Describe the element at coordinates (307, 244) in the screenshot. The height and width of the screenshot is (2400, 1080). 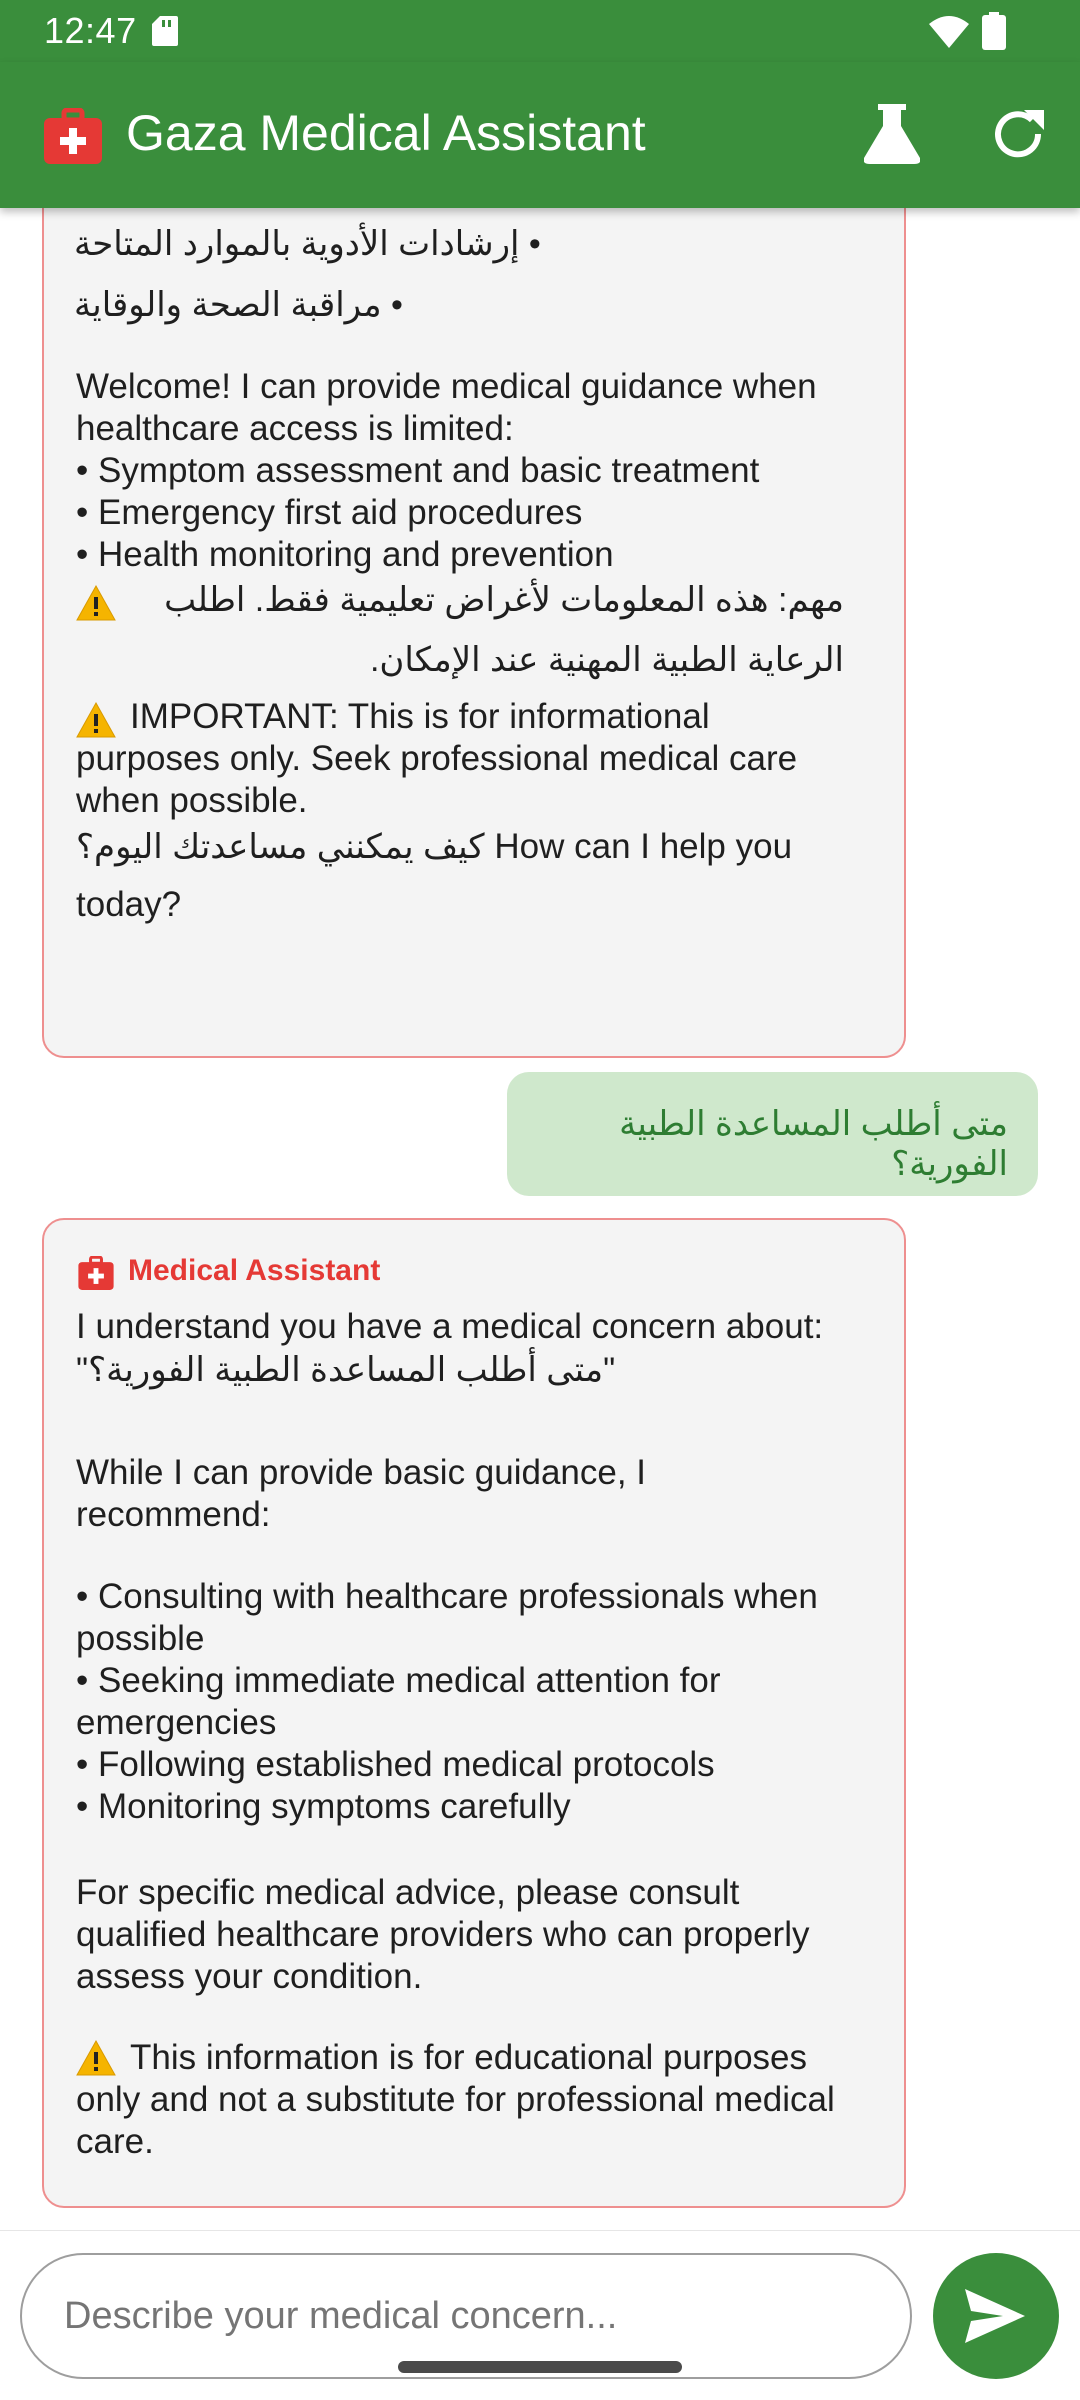
I see `welcome-ar-bullet-1: • إرشادات الأدوية بالموارد المتاحة` at that location.